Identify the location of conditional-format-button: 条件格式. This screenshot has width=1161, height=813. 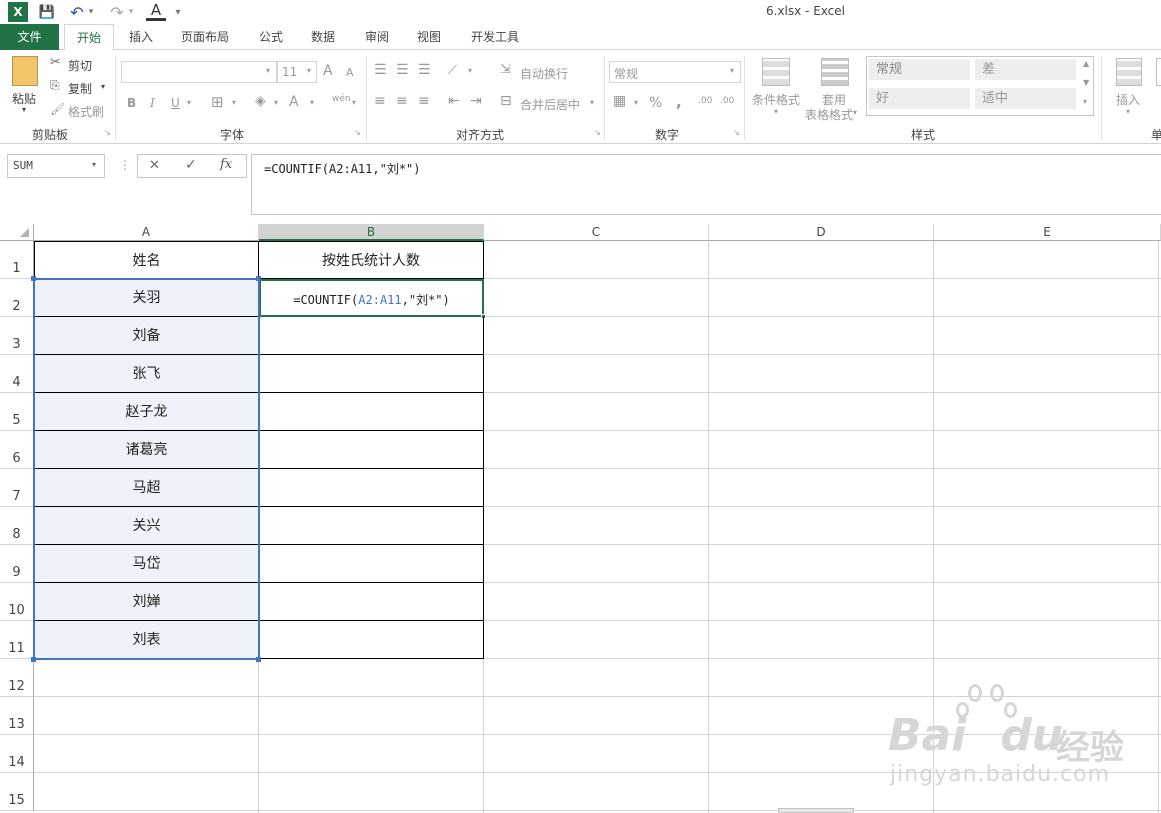
(776, 99).